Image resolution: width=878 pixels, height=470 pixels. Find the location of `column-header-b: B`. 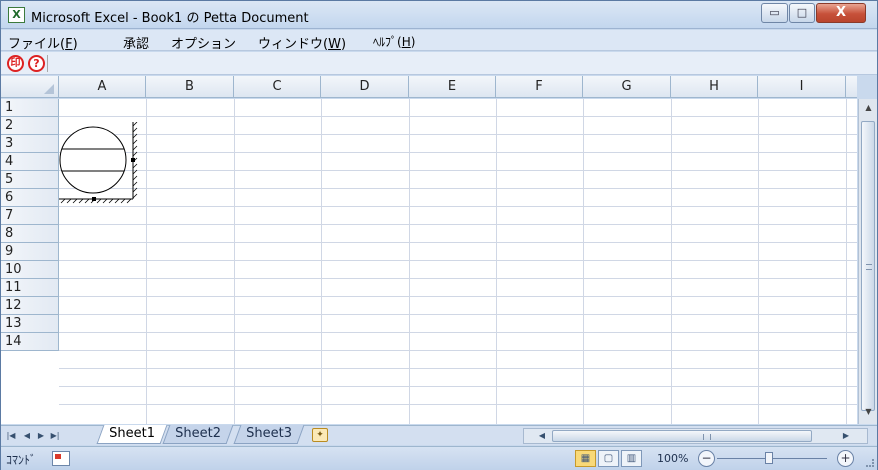

column-header-b: B is located at coordinates (190, 86).